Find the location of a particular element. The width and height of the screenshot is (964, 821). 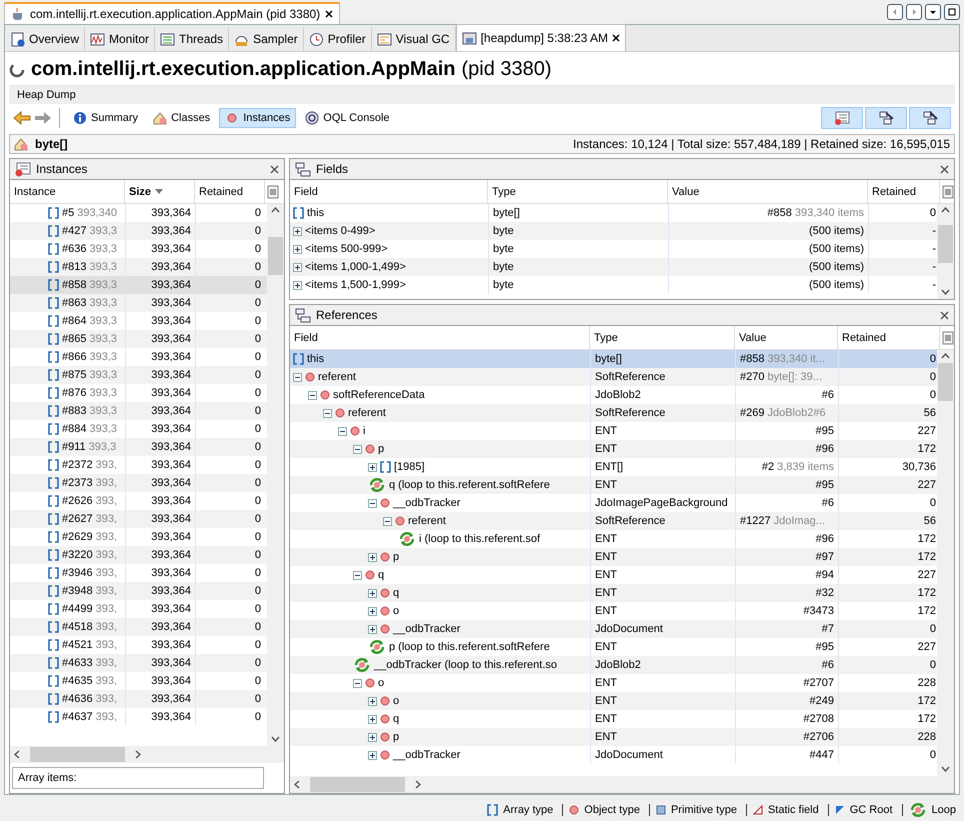

table-row: p ENT #96 172 is located at coordinates (613, 449).